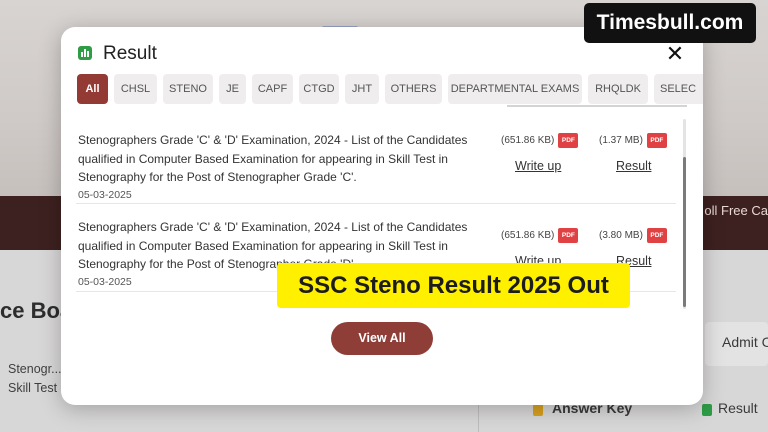 The width and height of the screenshot is (768, 432). Describe the element at coordinates (272, 89) in the screenshot. I see `tab-capf: CAPF` at that location.